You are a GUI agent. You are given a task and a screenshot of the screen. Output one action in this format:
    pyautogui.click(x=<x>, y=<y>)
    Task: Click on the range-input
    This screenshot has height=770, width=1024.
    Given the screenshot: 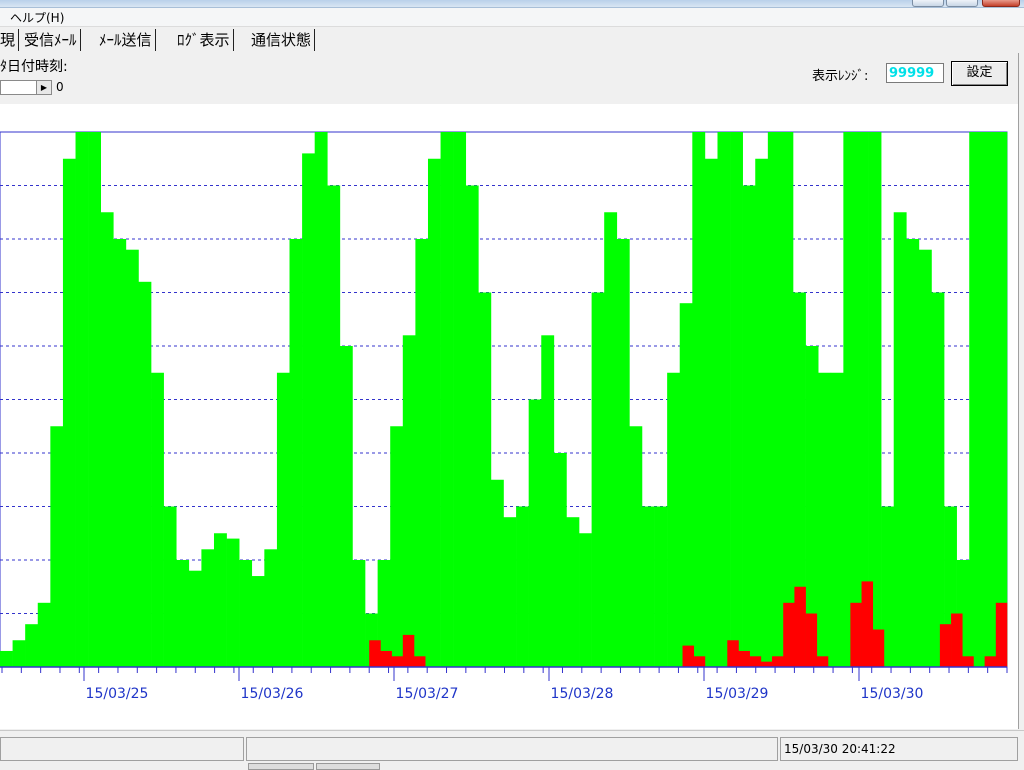 What is the action you would take?
    pyautogui.click(x=915, y=73)
    